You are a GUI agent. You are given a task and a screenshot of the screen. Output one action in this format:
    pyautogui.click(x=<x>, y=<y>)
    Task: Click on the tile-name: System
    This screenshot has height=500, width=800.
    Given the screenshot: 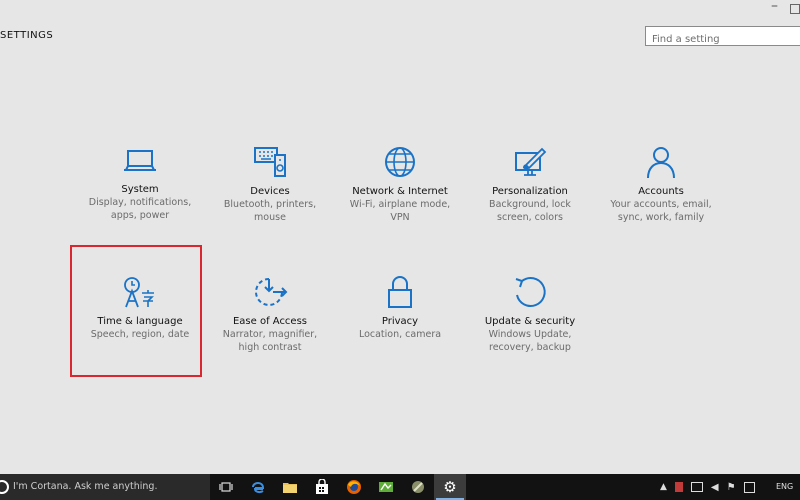 What is the action you would take?
    pyautogui.click(x=140, y=189)
    